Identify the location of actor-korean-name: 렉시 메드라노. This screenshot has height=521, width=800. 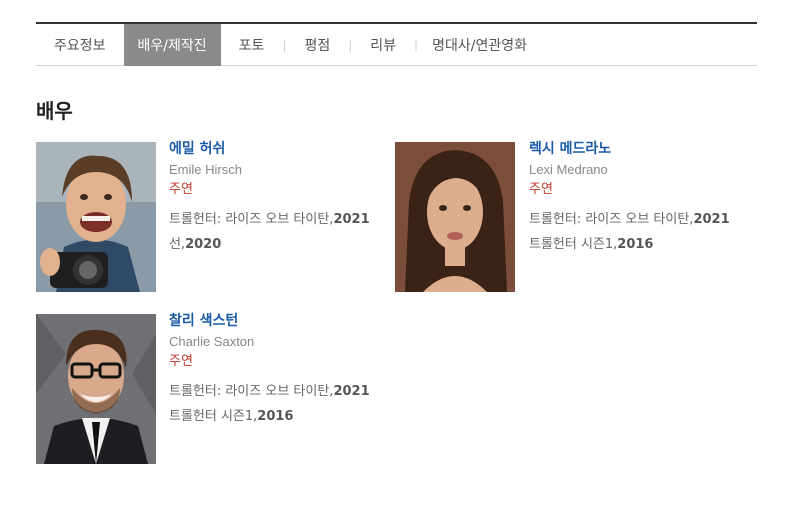
(629, 149).